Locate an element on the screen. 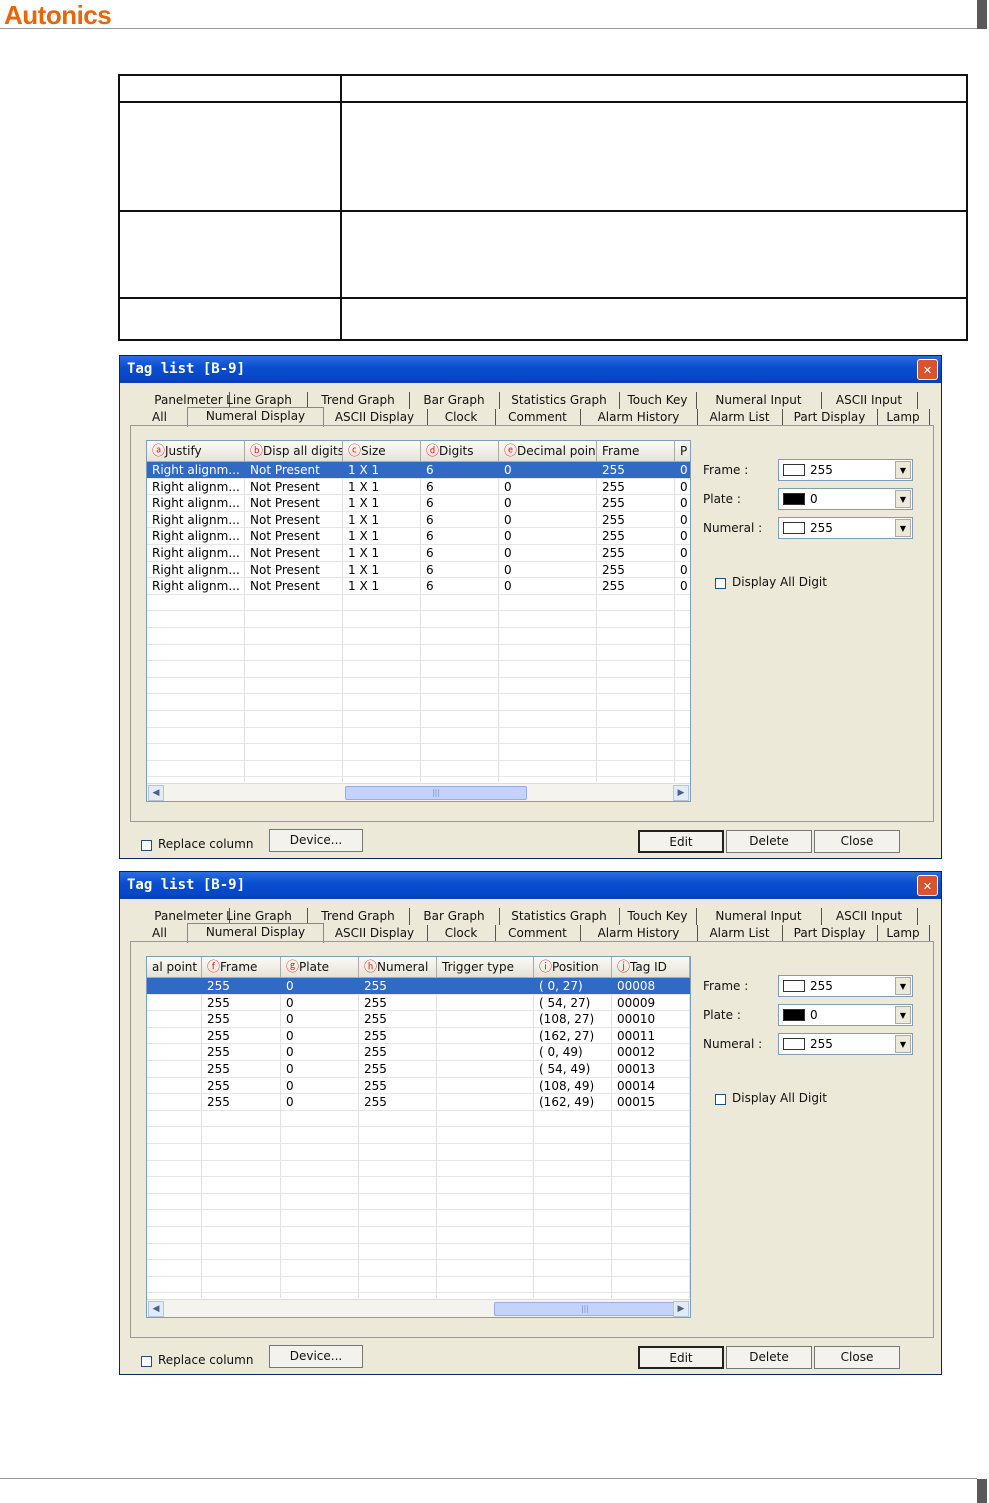 The height and width of the screenshot is (1503, 989). column-header: ⓖPlate is located at coordinates (320, 967).